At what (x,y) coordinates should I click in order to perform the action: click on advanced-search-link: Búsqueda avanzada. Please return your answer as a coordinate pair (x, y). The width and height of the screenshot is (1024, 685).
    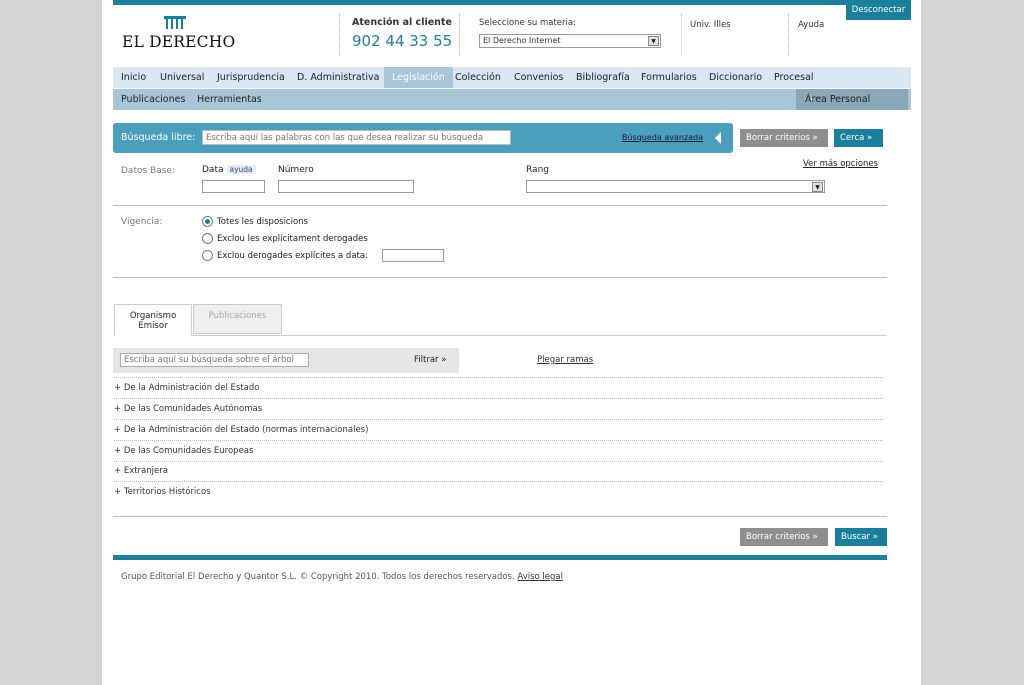
    Looking at the image, I should click on (662, 137).